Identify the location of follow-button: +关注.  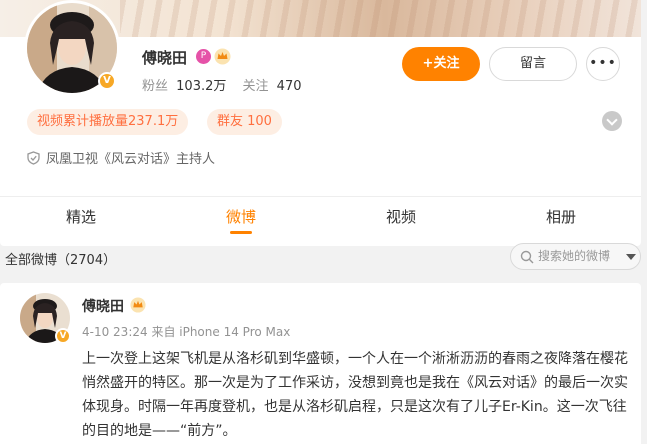
(441, 64).